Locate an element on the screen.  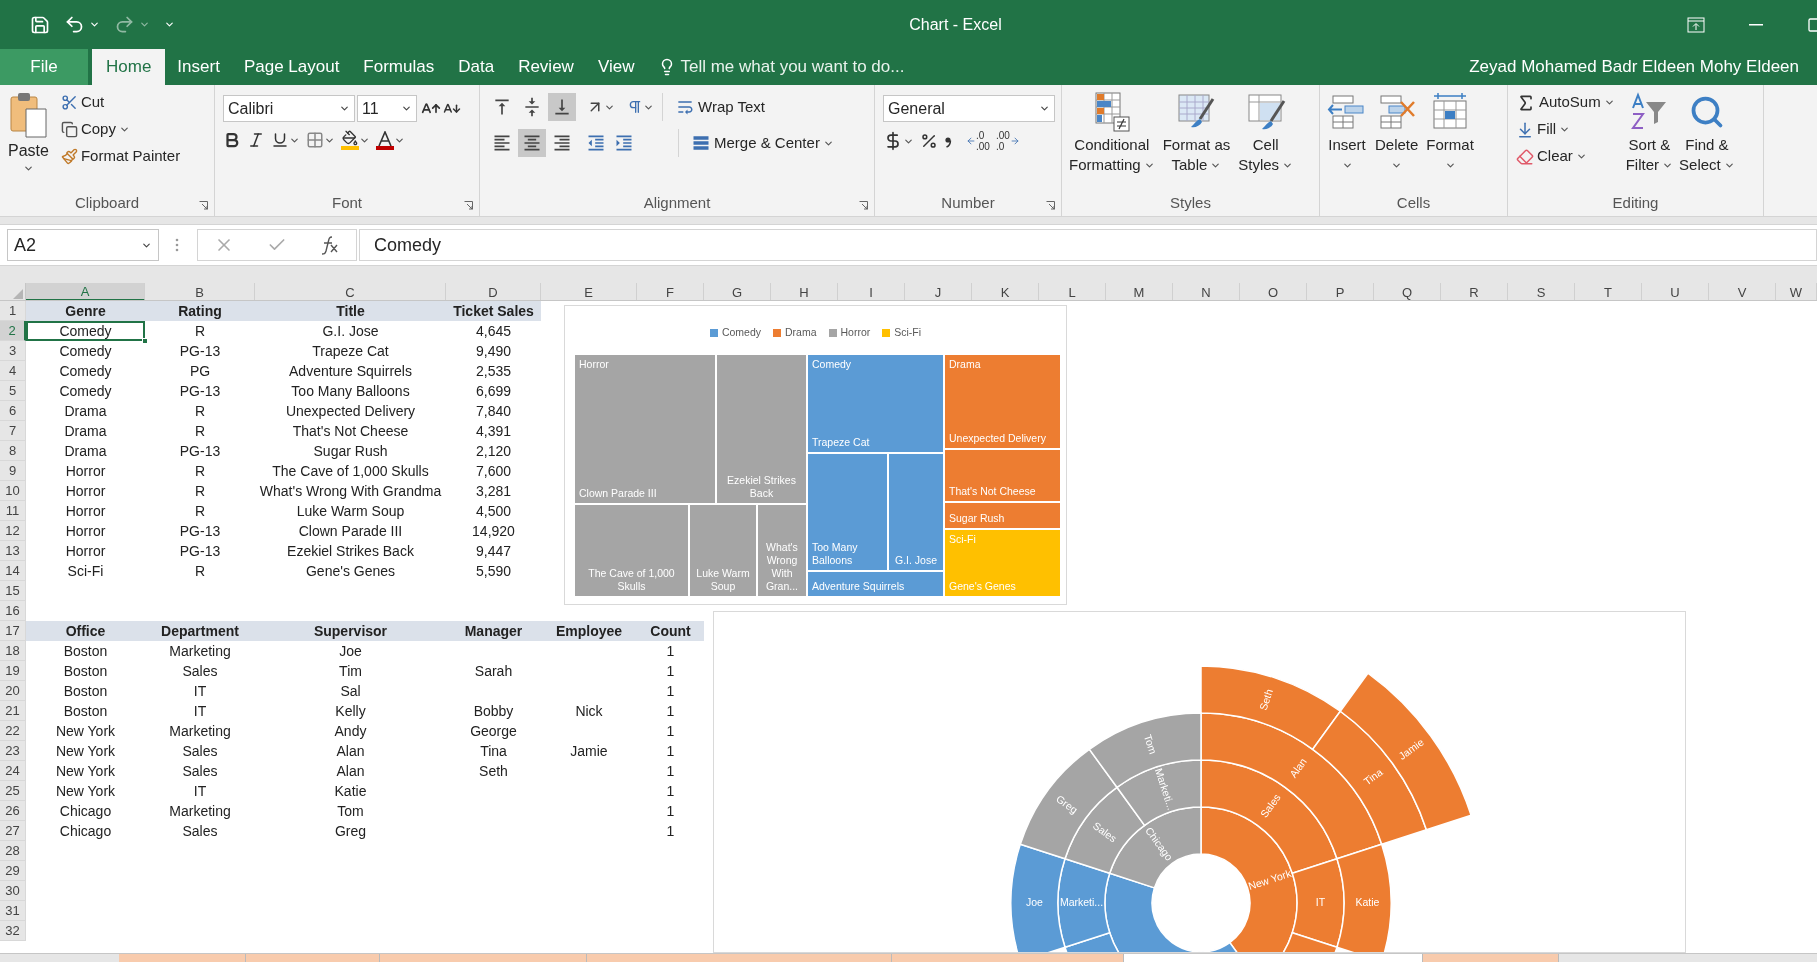
table-cell-text: Drama is located at coordinates (85, 451).